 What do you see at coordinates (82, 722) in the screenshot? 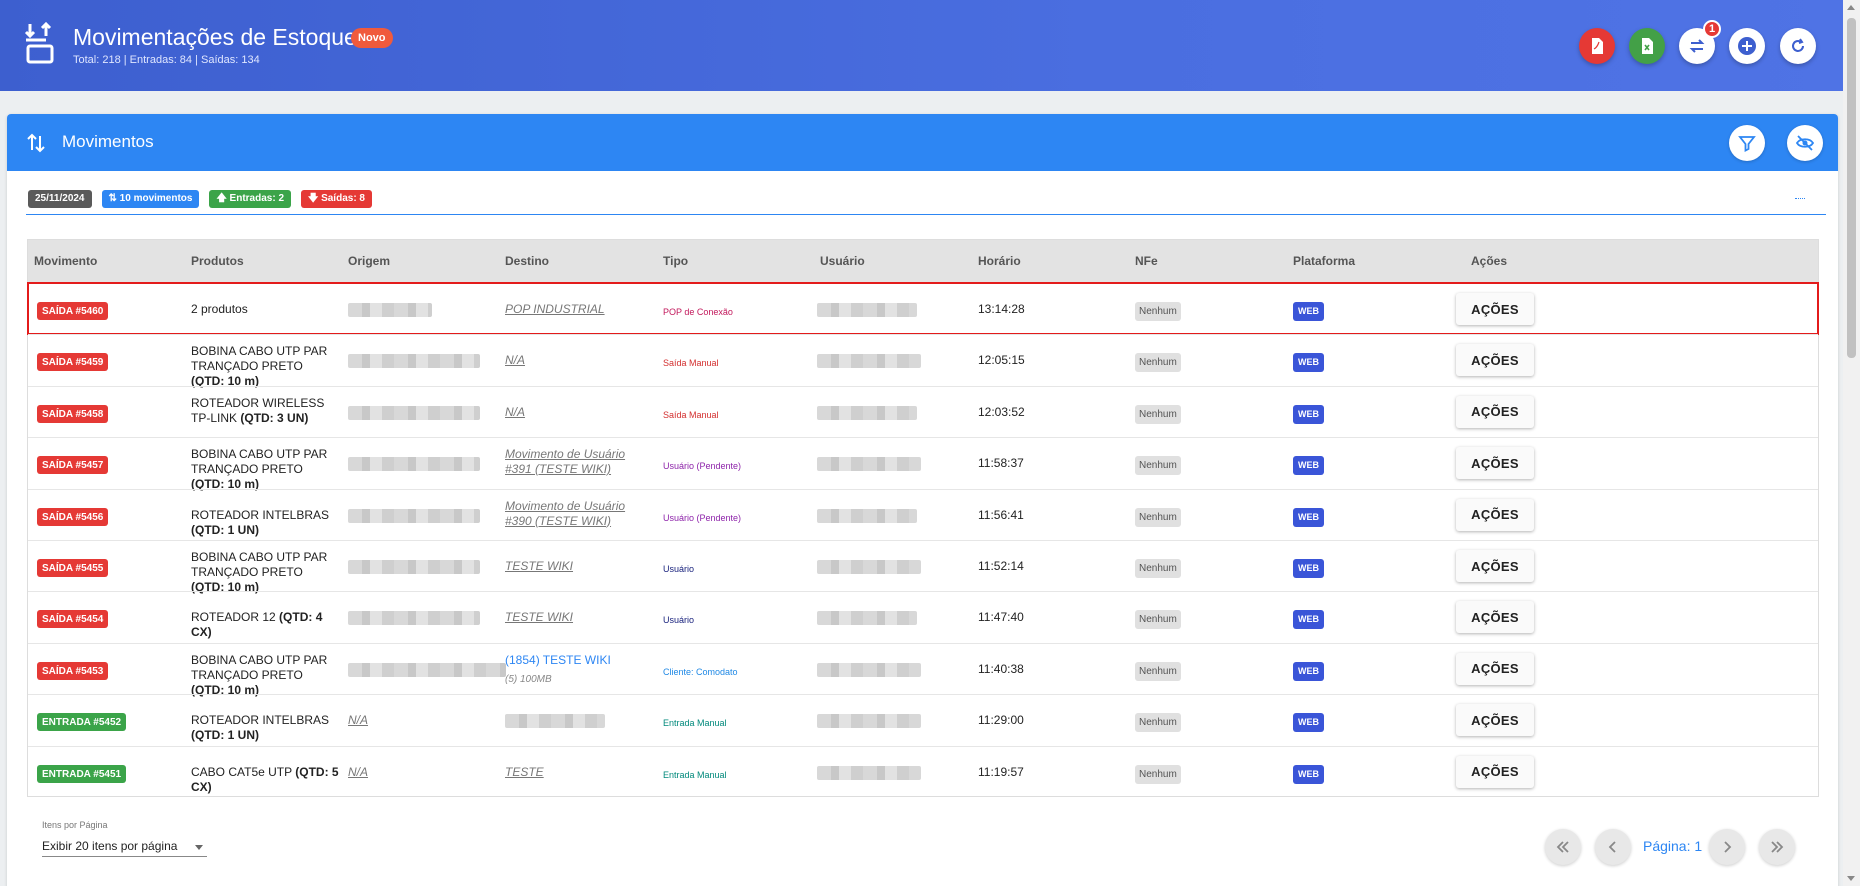
I see `movement-badge: ENTRADA #5452` at bounding box center [82, 722].